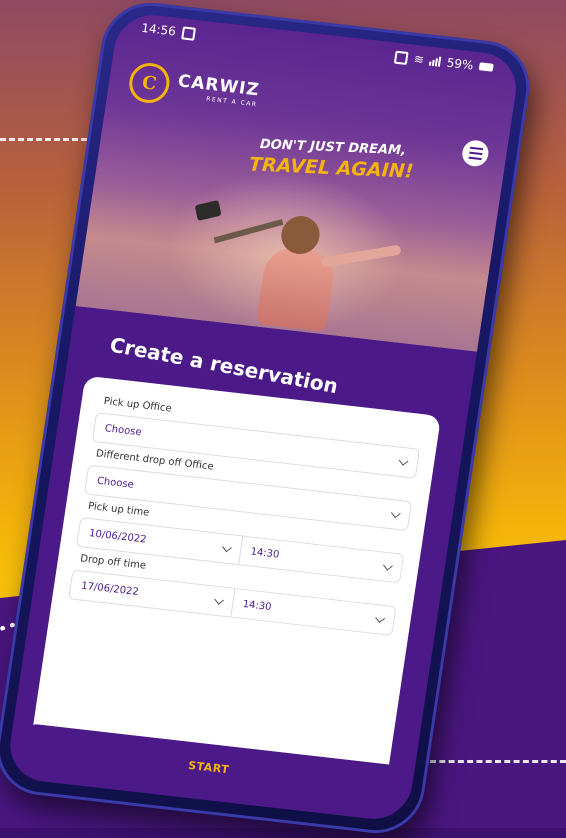  I want to click on dropoff-date-value: 17/06/2022, so click(110, 589).